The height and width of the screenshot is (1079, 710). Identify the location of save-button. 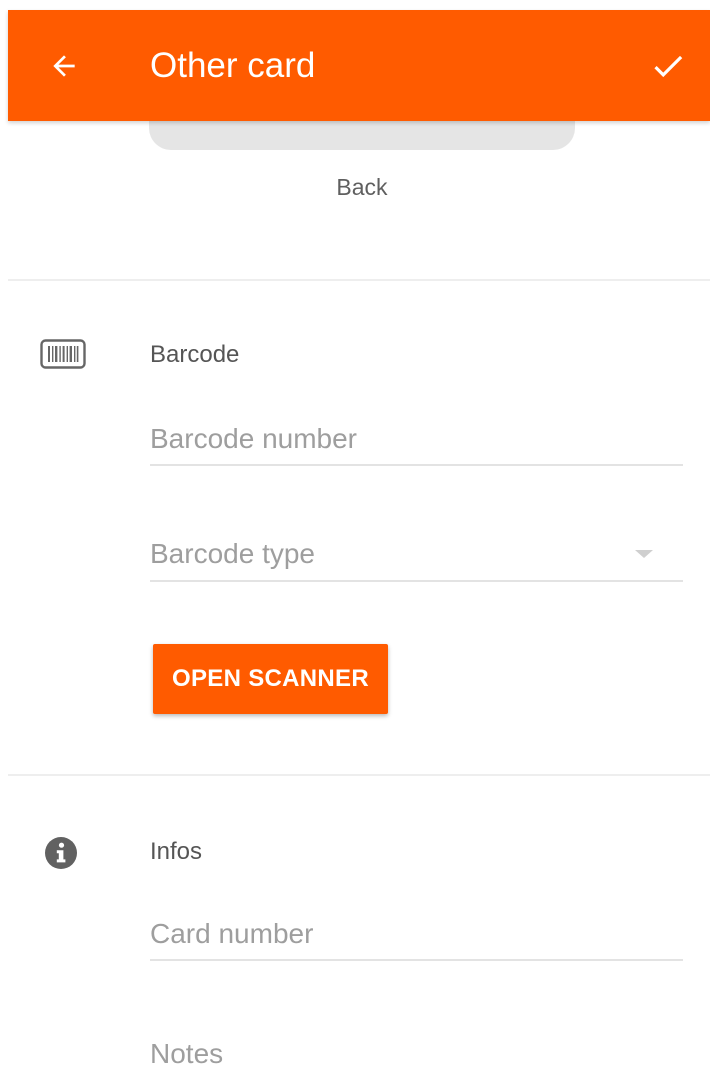
(668, 66).